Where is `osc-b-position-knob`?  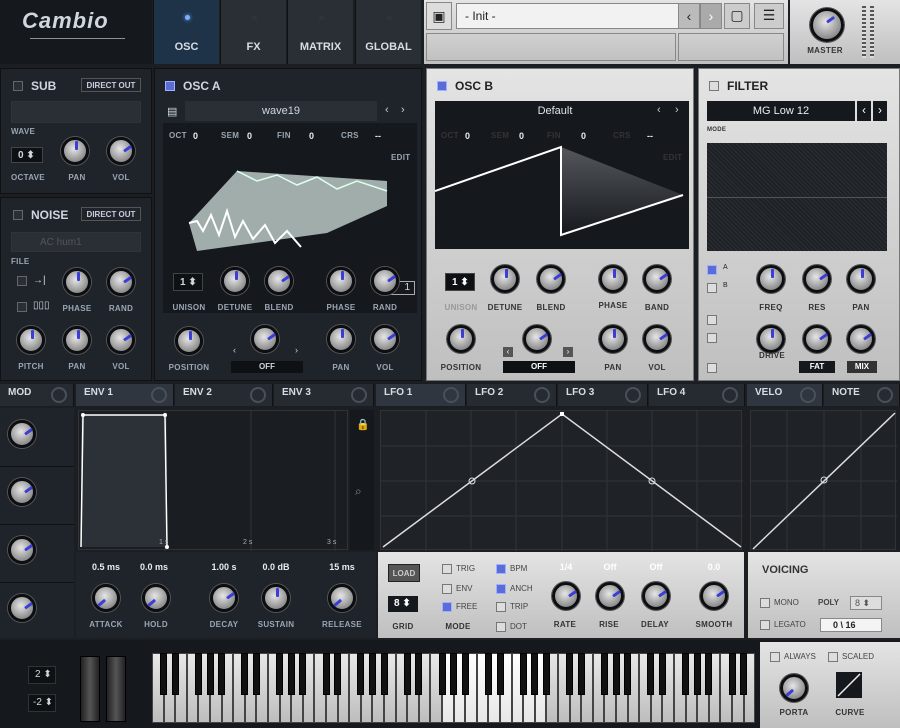 osc-b-position-knob is located at coordinates (461, 339).